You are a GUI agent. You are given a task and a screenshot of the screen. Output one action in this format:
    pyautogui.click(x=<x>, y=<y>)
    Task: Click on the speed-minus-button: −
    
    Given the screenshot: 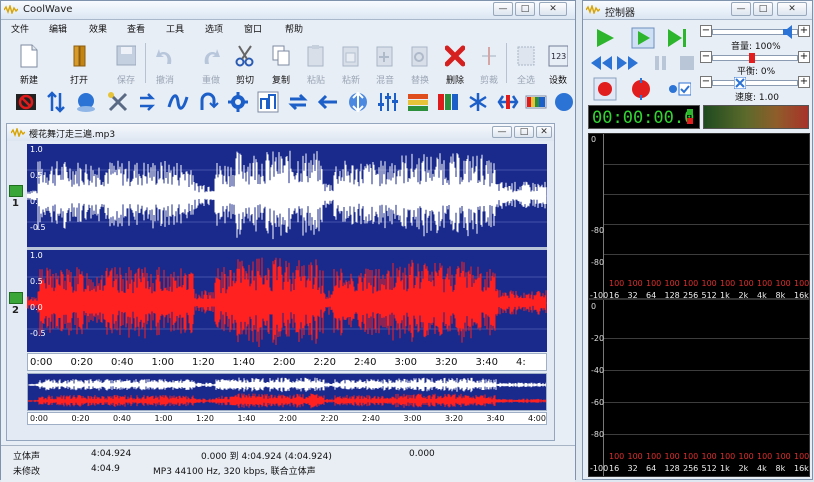 What is the action you would take?
    pyautogui.click(x=706, y=82)
    